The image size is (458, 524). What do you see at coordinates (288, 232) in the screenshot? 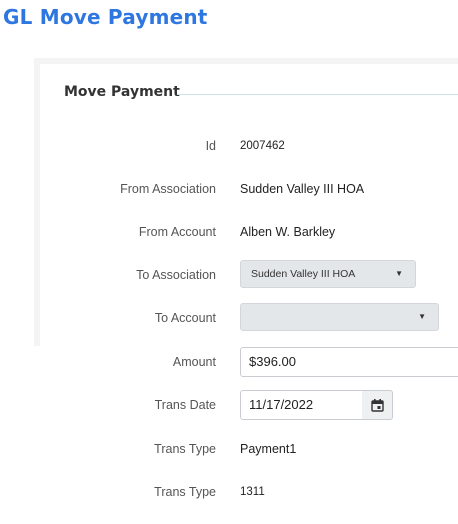
I see `from-account-value: Alben W. Barkley` at bounding box center [288, 232].